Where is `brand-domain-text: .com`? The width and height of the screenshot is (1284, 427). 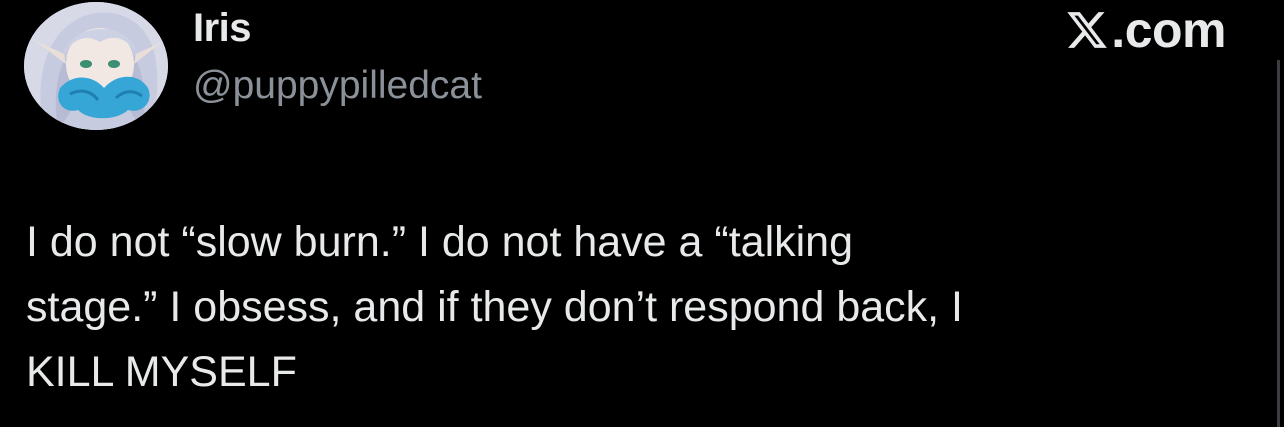
brand-domain-text: .com is located at coordinates (1168, 30).